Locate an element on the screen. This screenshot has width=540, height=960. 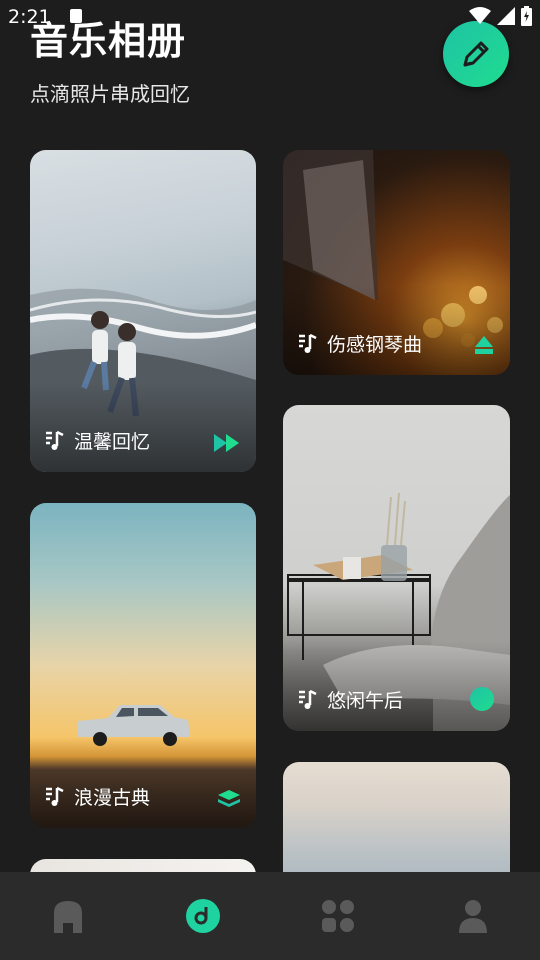
pencil-icon is located at coordinates (476, 54).